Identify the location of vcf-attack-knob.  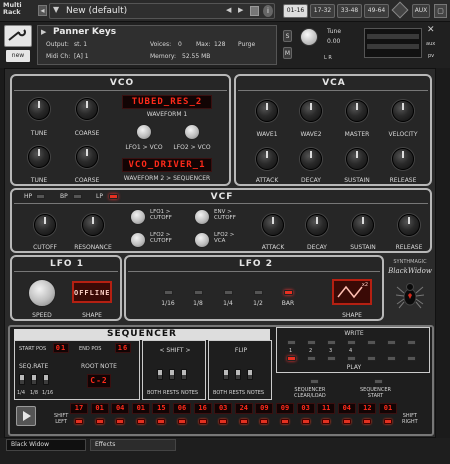
(273, 225).